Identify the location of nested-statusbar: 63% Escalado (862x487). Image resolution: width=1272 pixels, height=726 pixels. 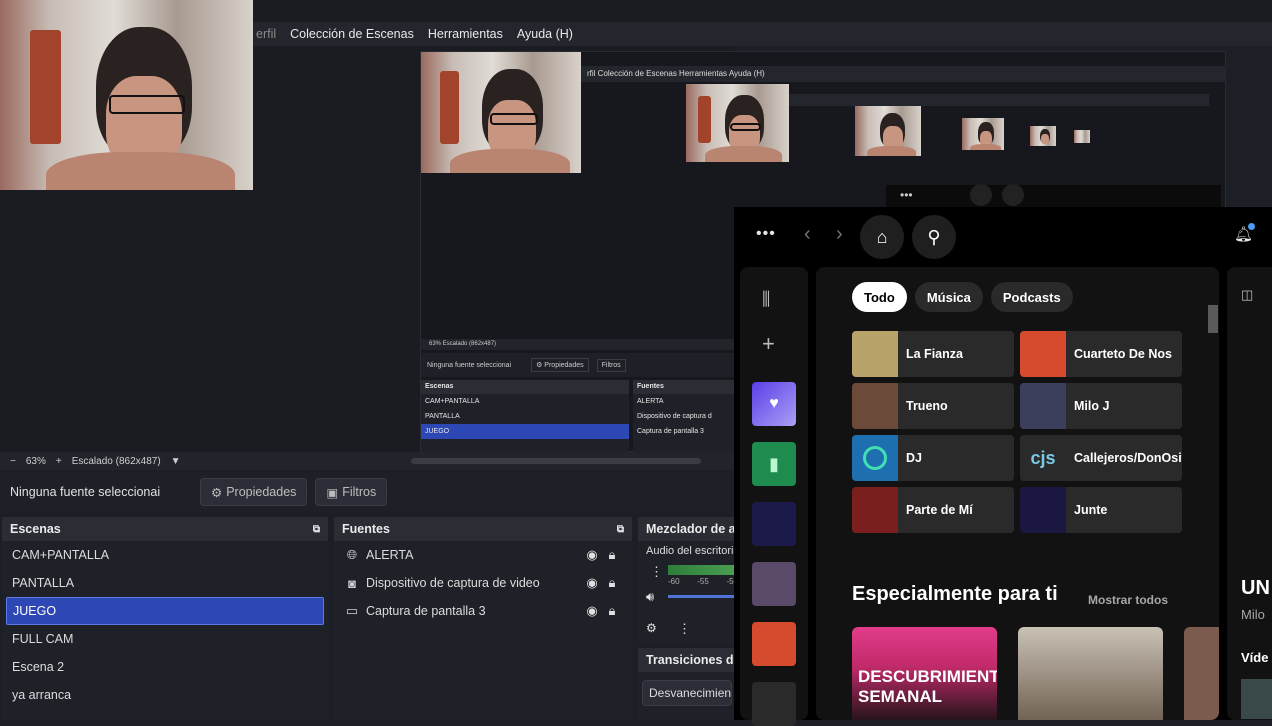
(578, 344).